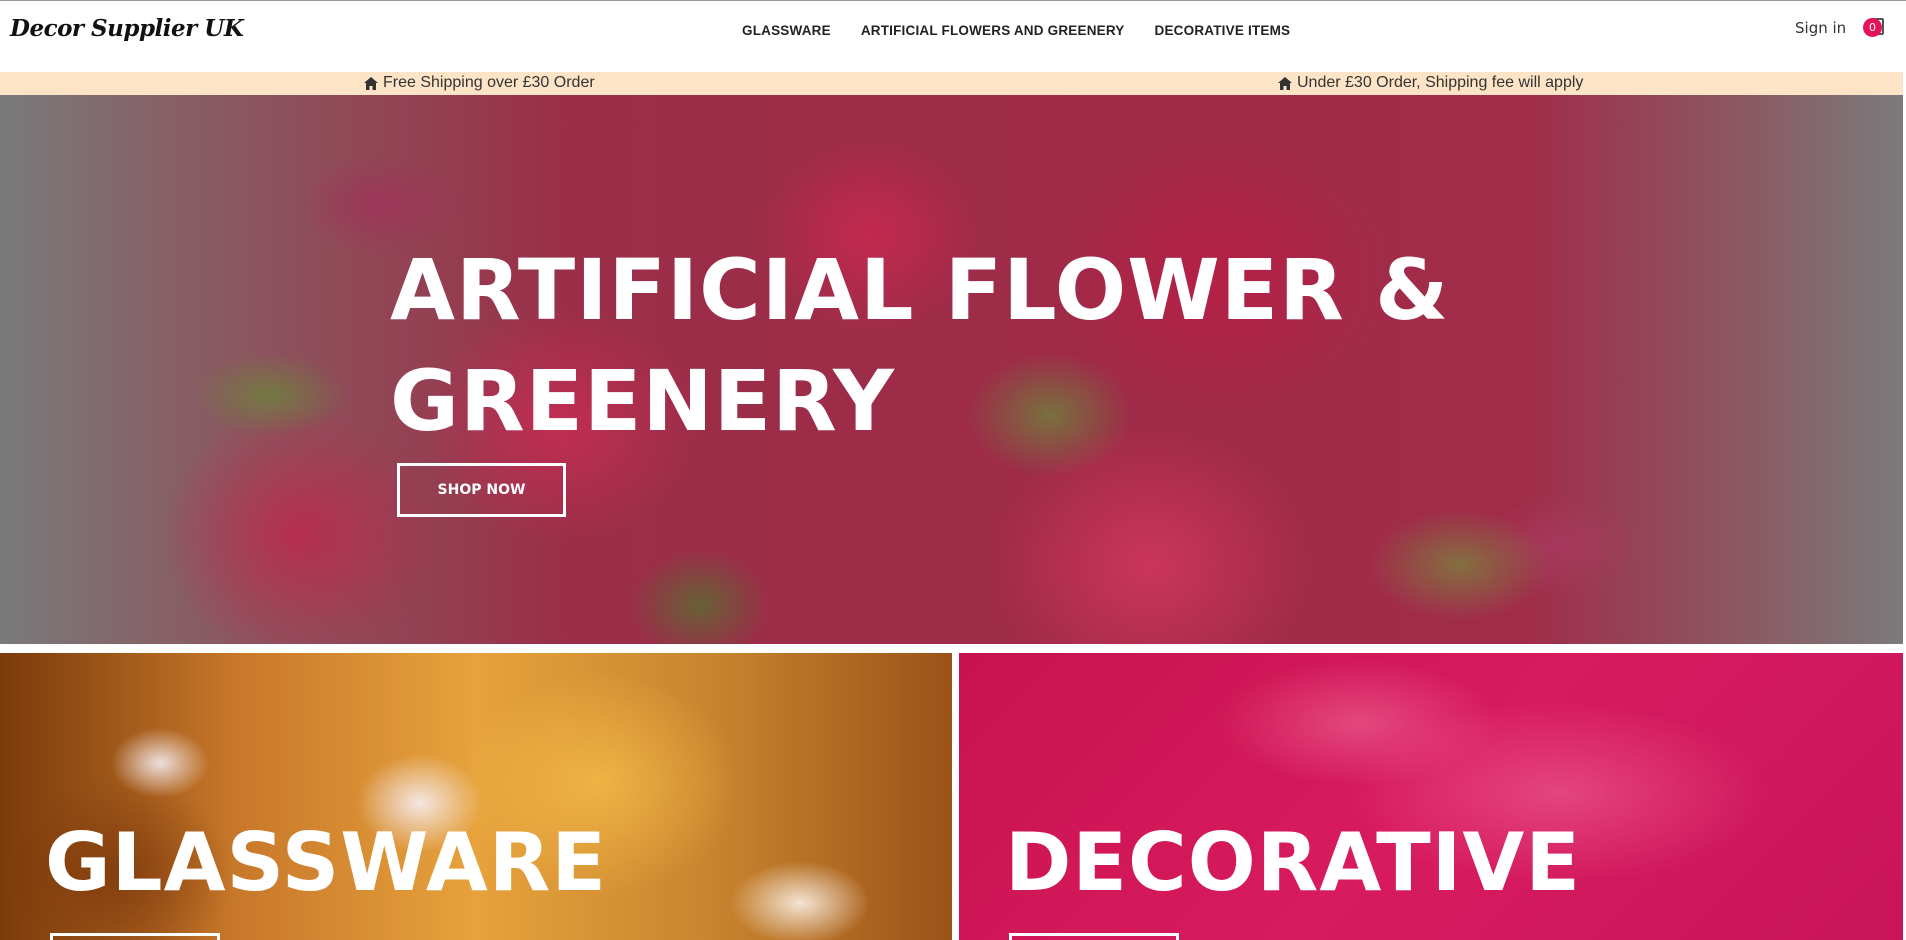 Image resolution: width=1906 pixels, height=940 pixels. I want to click on cart-button: 0, so click(1877, 29).